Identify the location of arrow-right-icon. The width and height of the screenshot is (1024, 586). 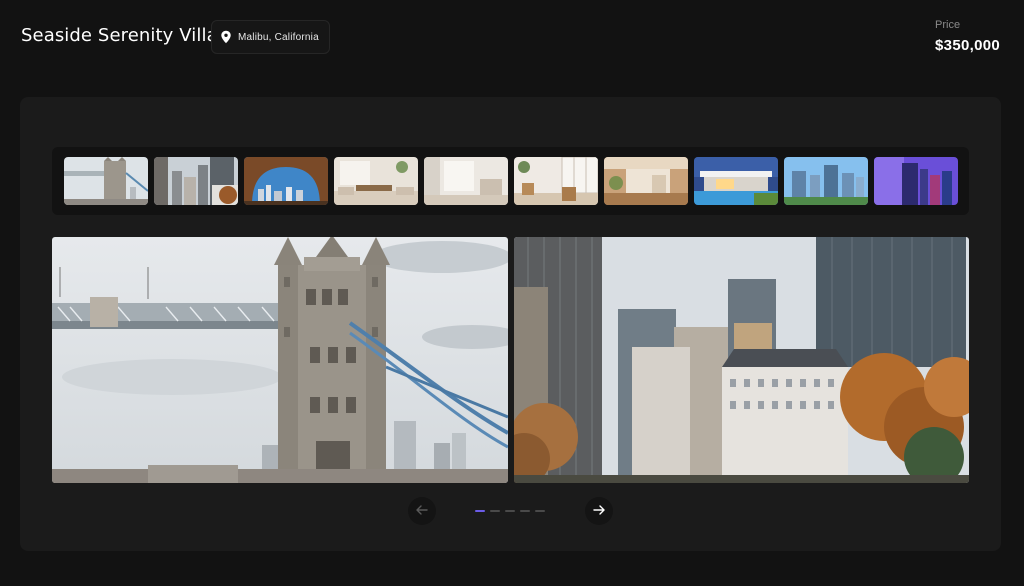
(599, 511).